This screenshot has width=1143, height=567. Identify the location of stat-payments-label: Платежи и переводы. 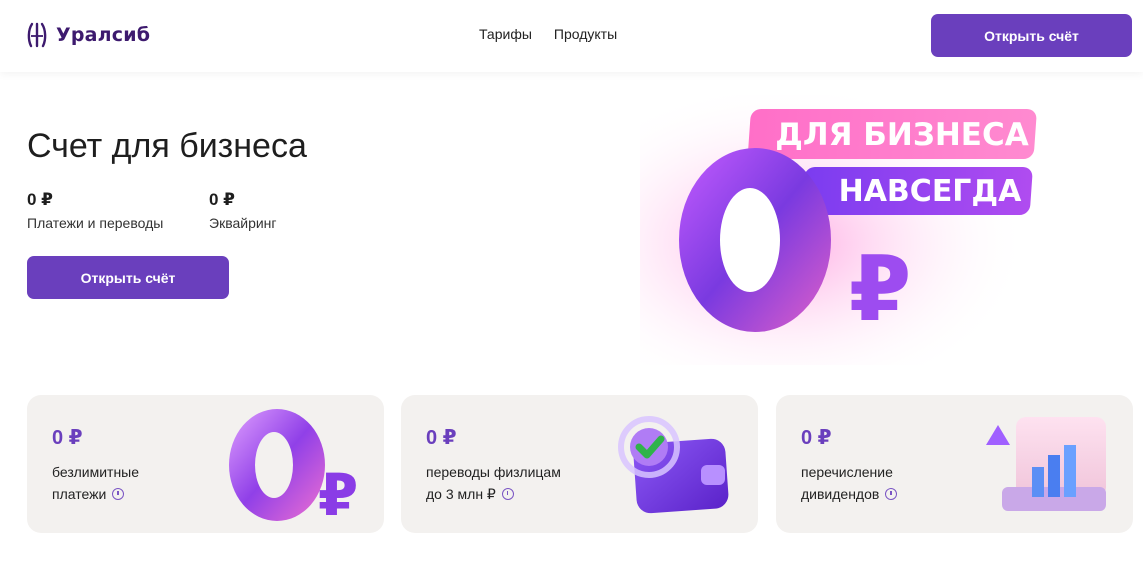
(95, 223).